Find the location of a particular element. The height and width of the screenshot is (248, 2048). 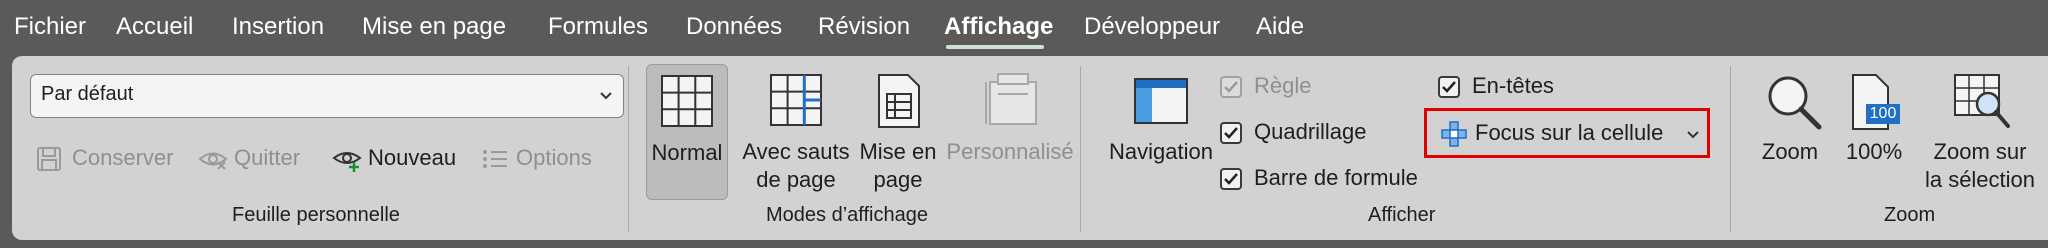

options-label: Options is located at coordinates (554, 157).